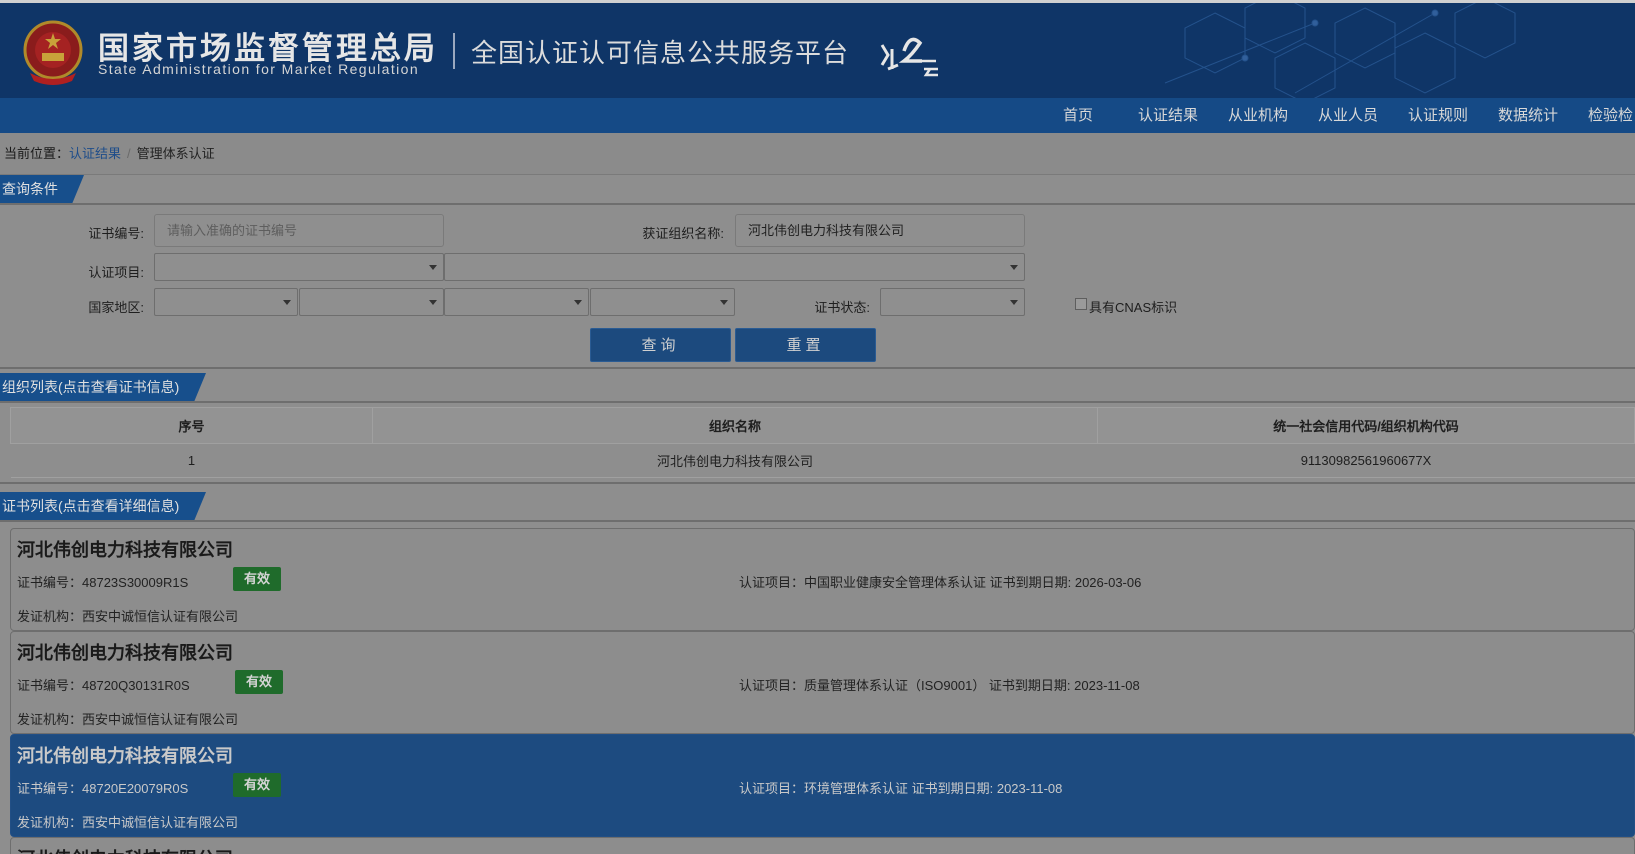  What do you see at coordinates (1366, 460) in the screenshot?
I see `row-credit-code: 91130982561960677X` at bounding box center [1366, 460].